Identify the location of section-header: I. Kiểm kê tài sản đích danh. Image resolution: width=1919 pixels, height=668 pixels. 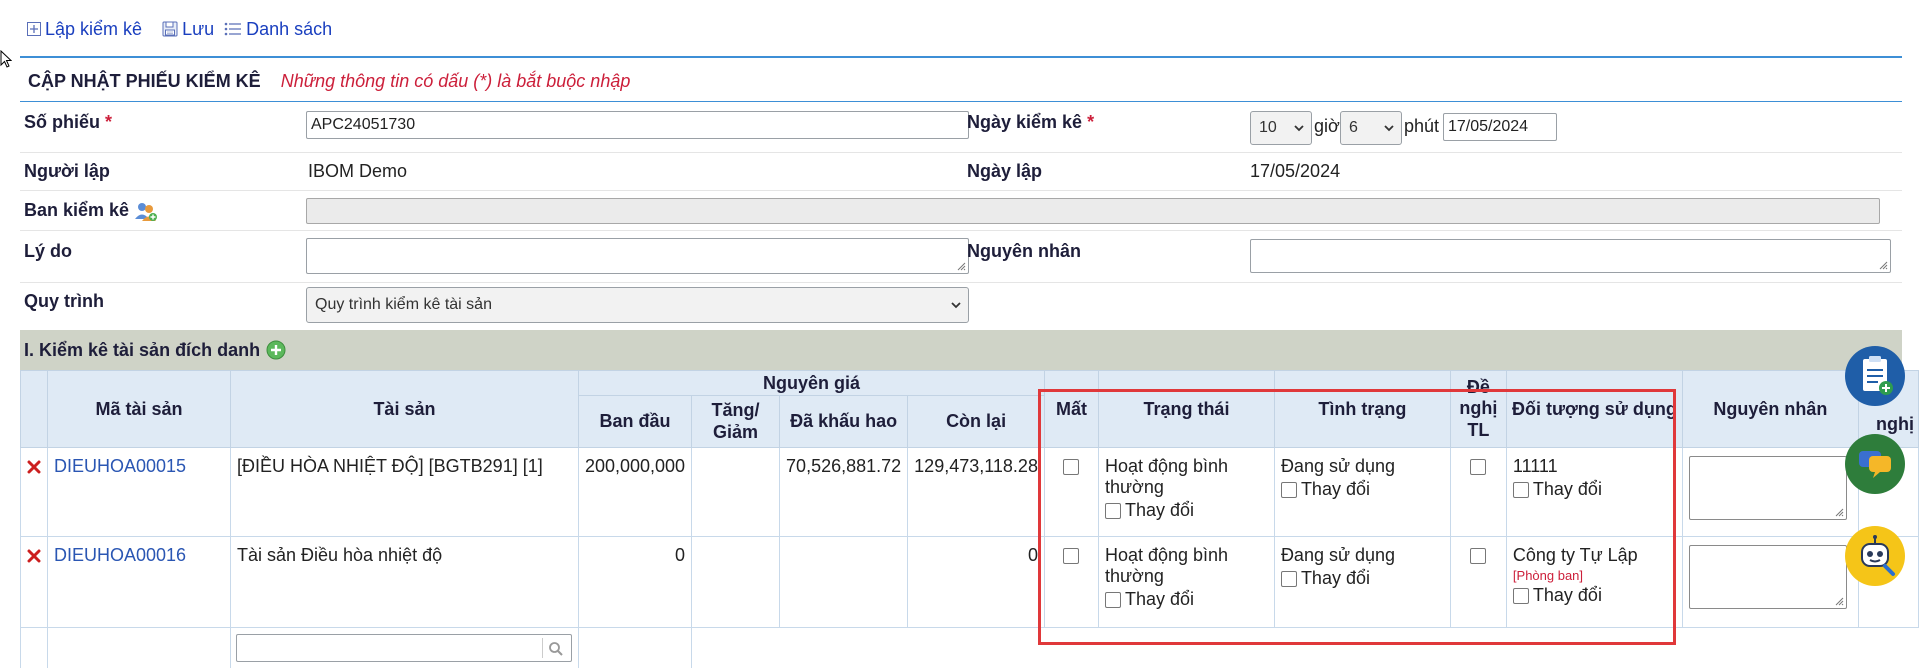
(961, 350).